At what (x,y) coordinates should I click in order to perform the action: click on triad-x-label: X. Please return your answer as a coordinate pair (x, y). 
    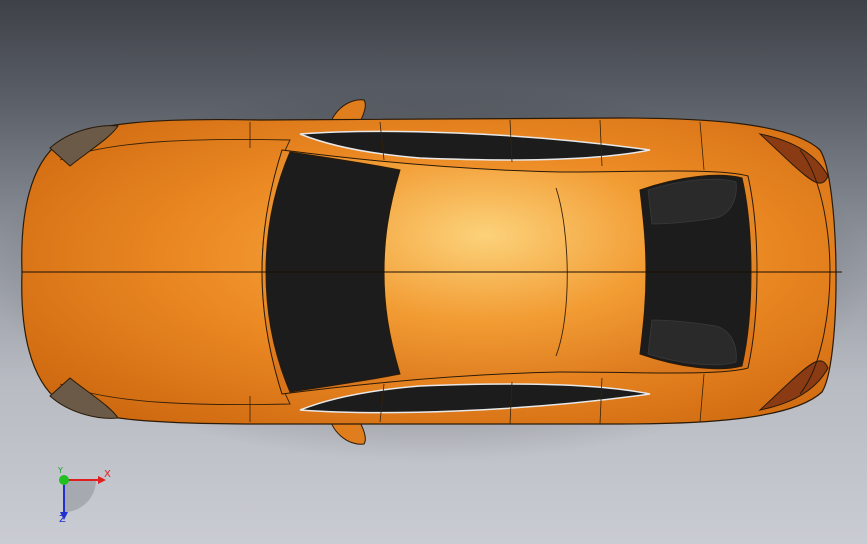
    Looking at the image, I should click on (107, 474).